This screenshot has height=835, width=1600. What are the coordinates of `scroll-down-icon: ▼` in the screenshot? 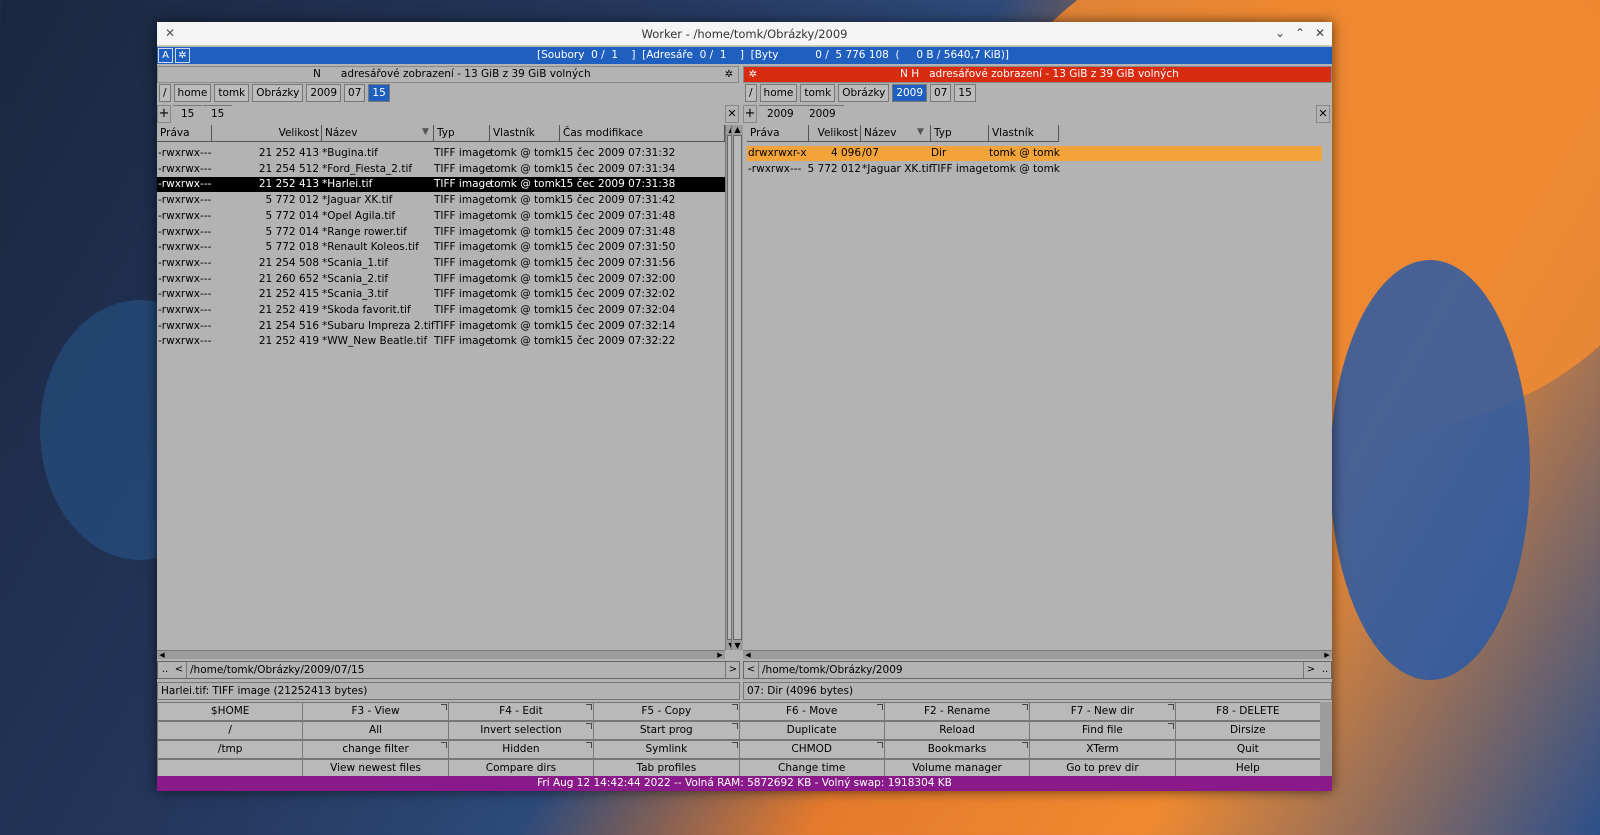 It's located at (737, 645).